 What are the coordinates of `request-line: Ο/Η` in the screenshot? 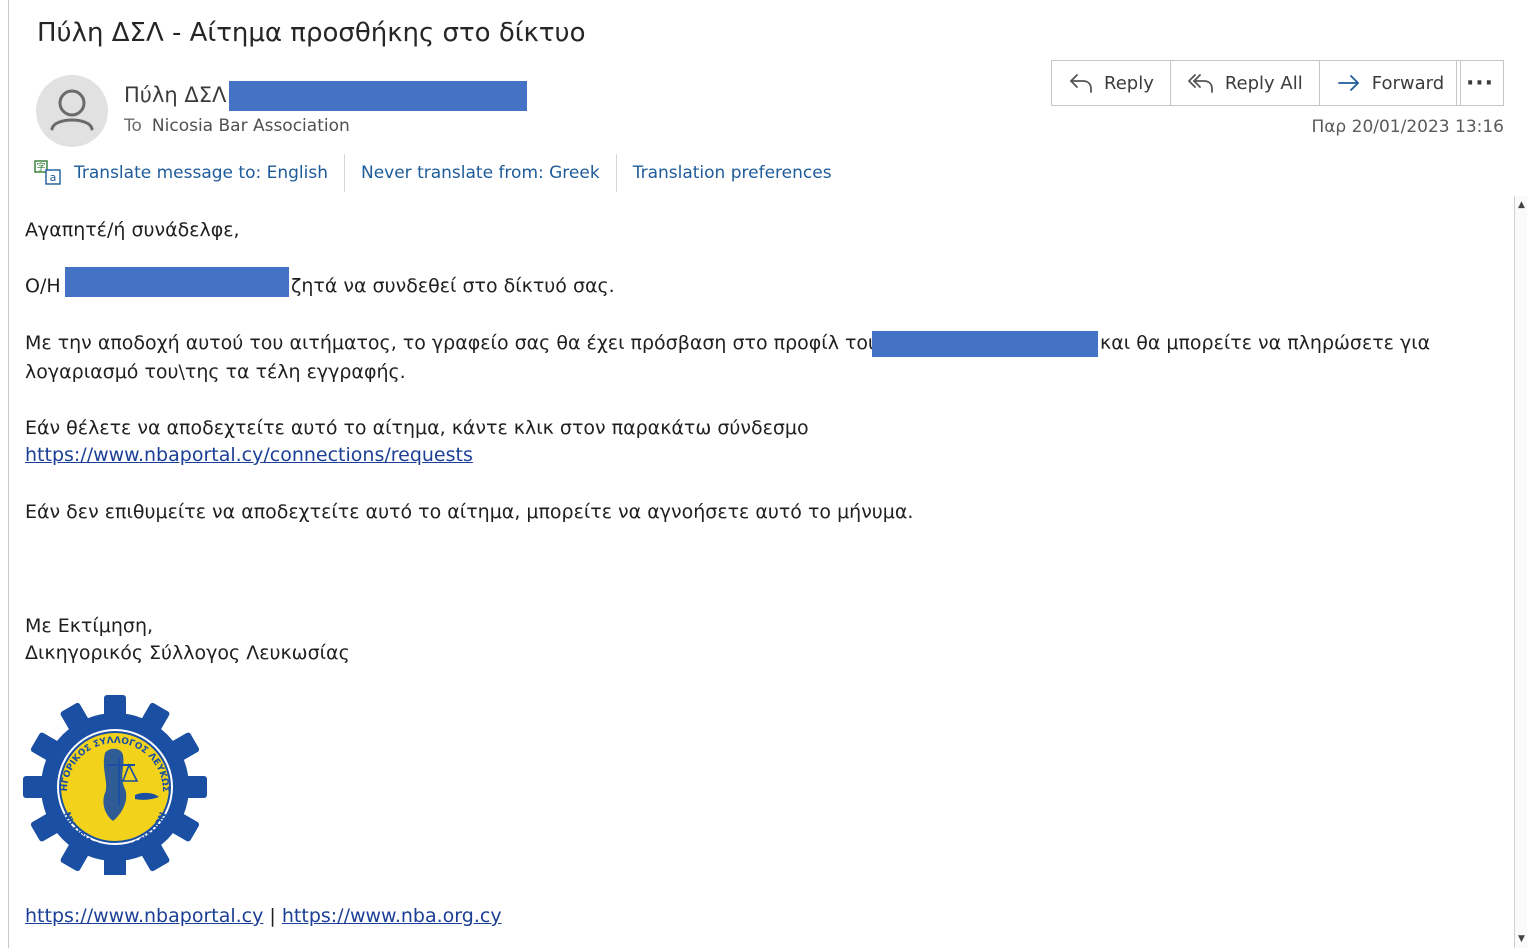 It's located at (43, 286).